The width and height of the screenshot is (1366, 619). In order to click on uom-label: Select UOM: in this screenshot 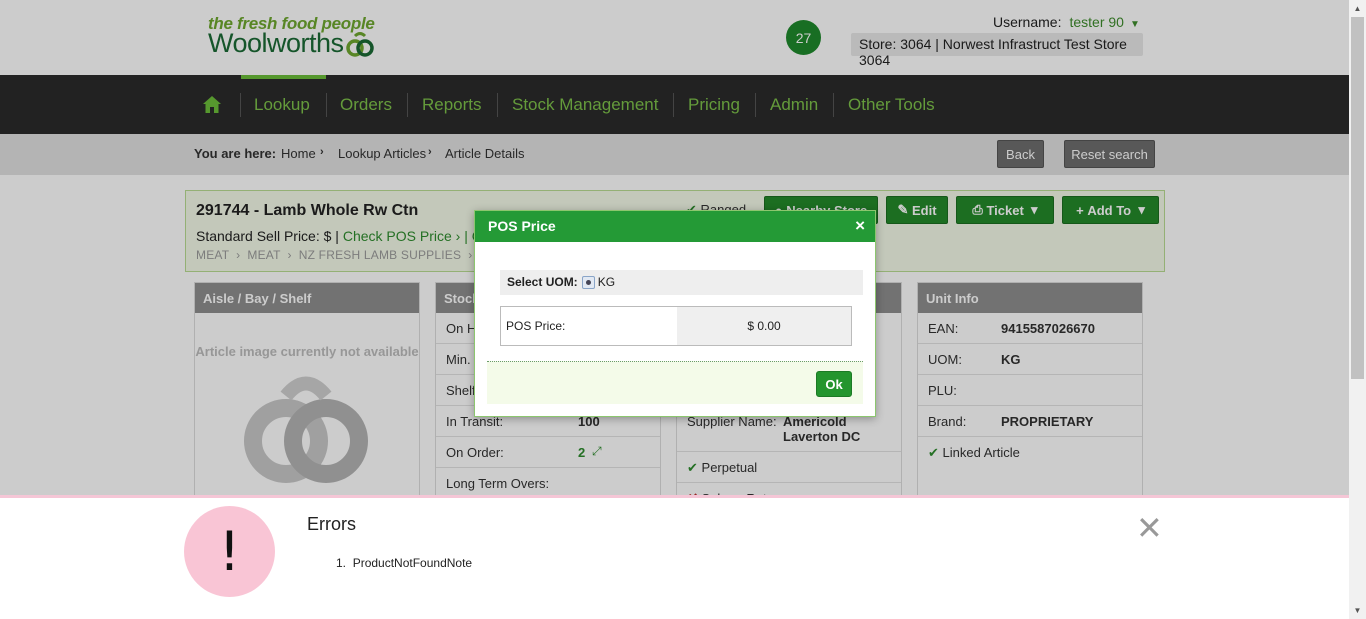, I will do `click(542, 282)`.